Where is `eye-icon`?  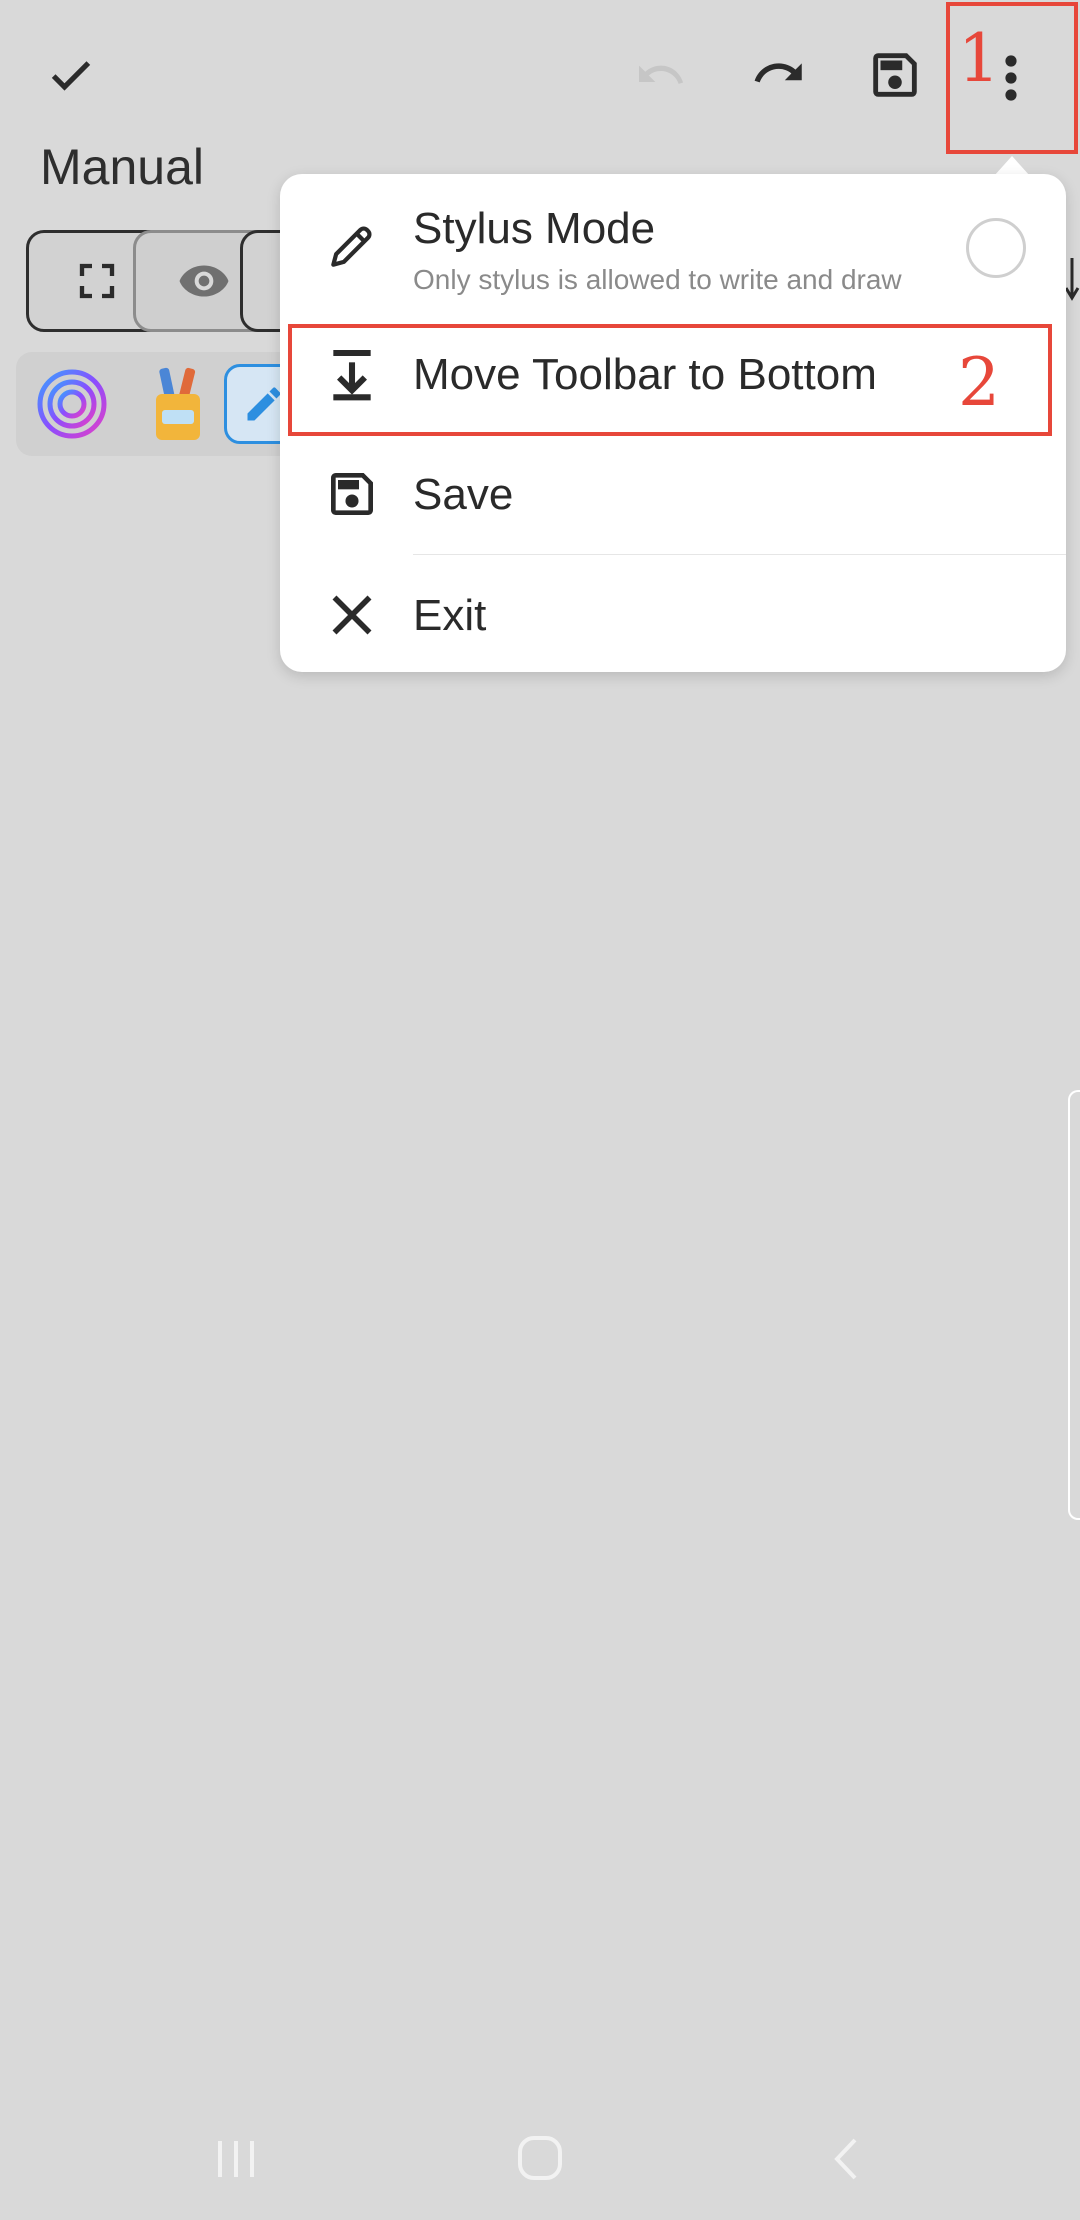 eye-icon is located at coordinates (204, 281).